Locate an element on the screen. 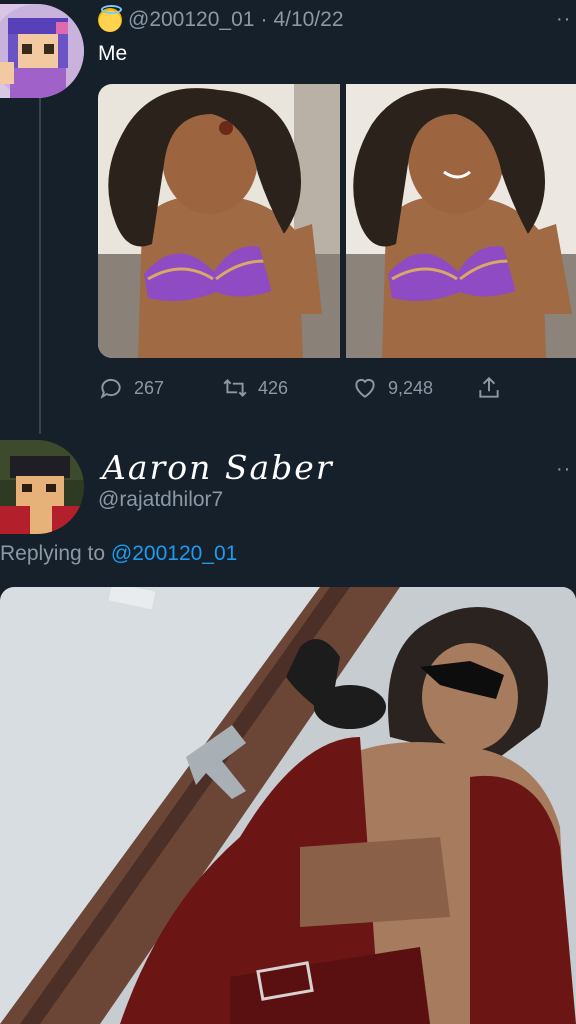 The height and width of the screenshot is (1024, 576). reply-icon is located at coordinates (110, 388).